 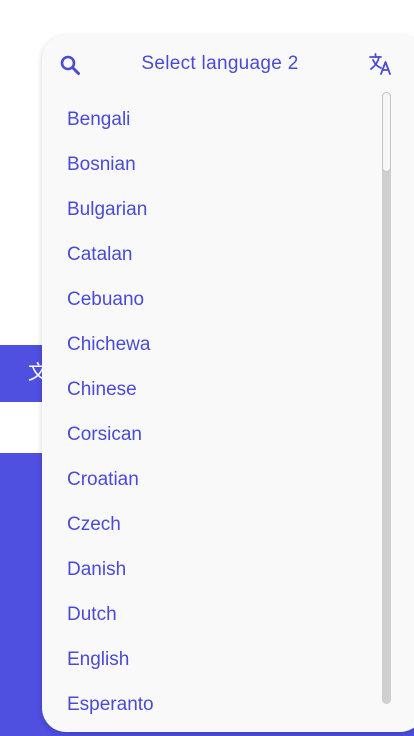 I want to click on language-option: Esperanto, so click(x=212, y=704).